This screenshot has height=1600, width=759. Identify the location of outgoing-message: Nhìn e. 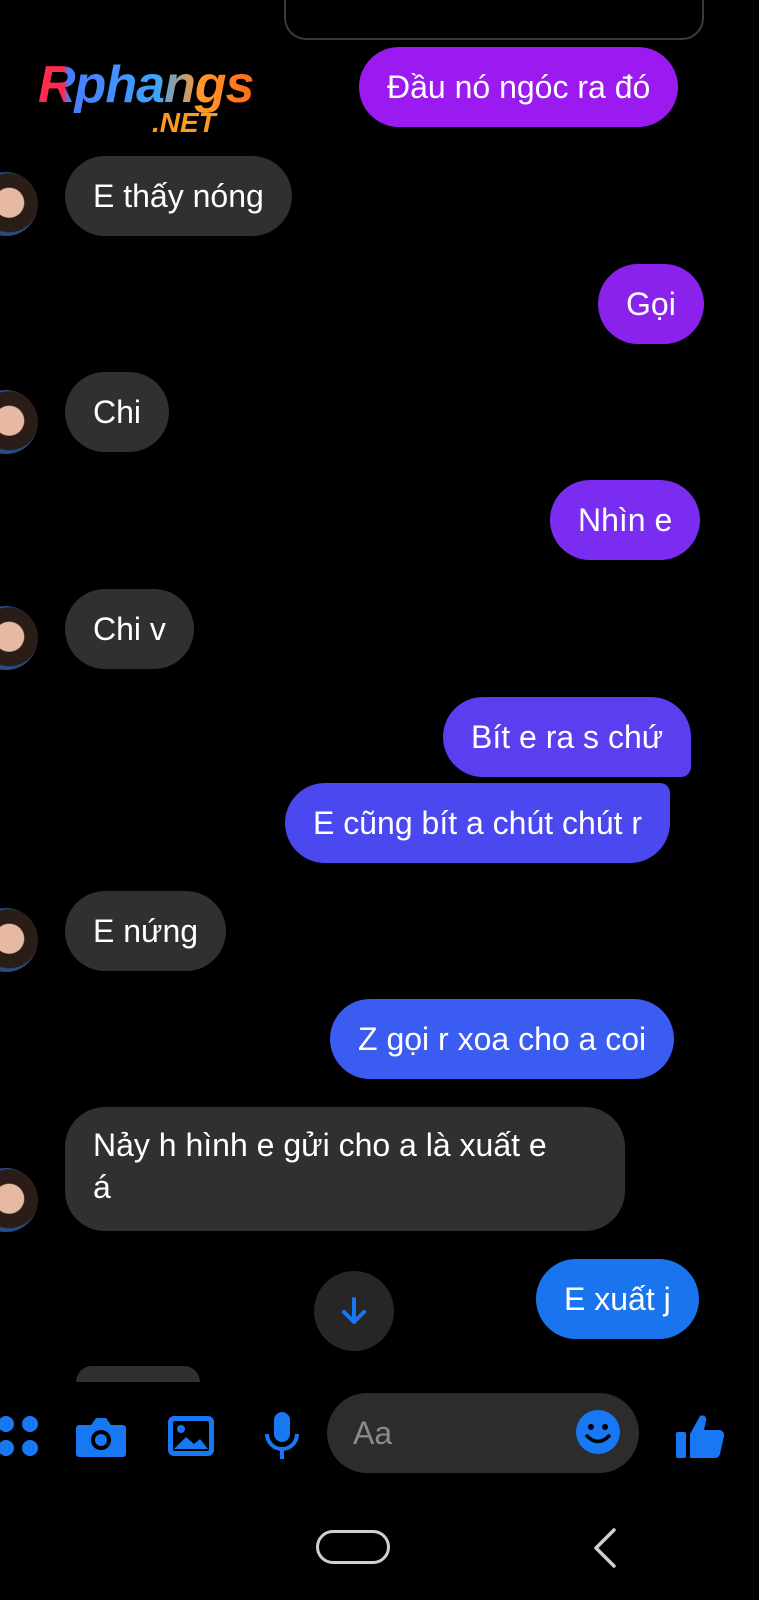
(625, 520).